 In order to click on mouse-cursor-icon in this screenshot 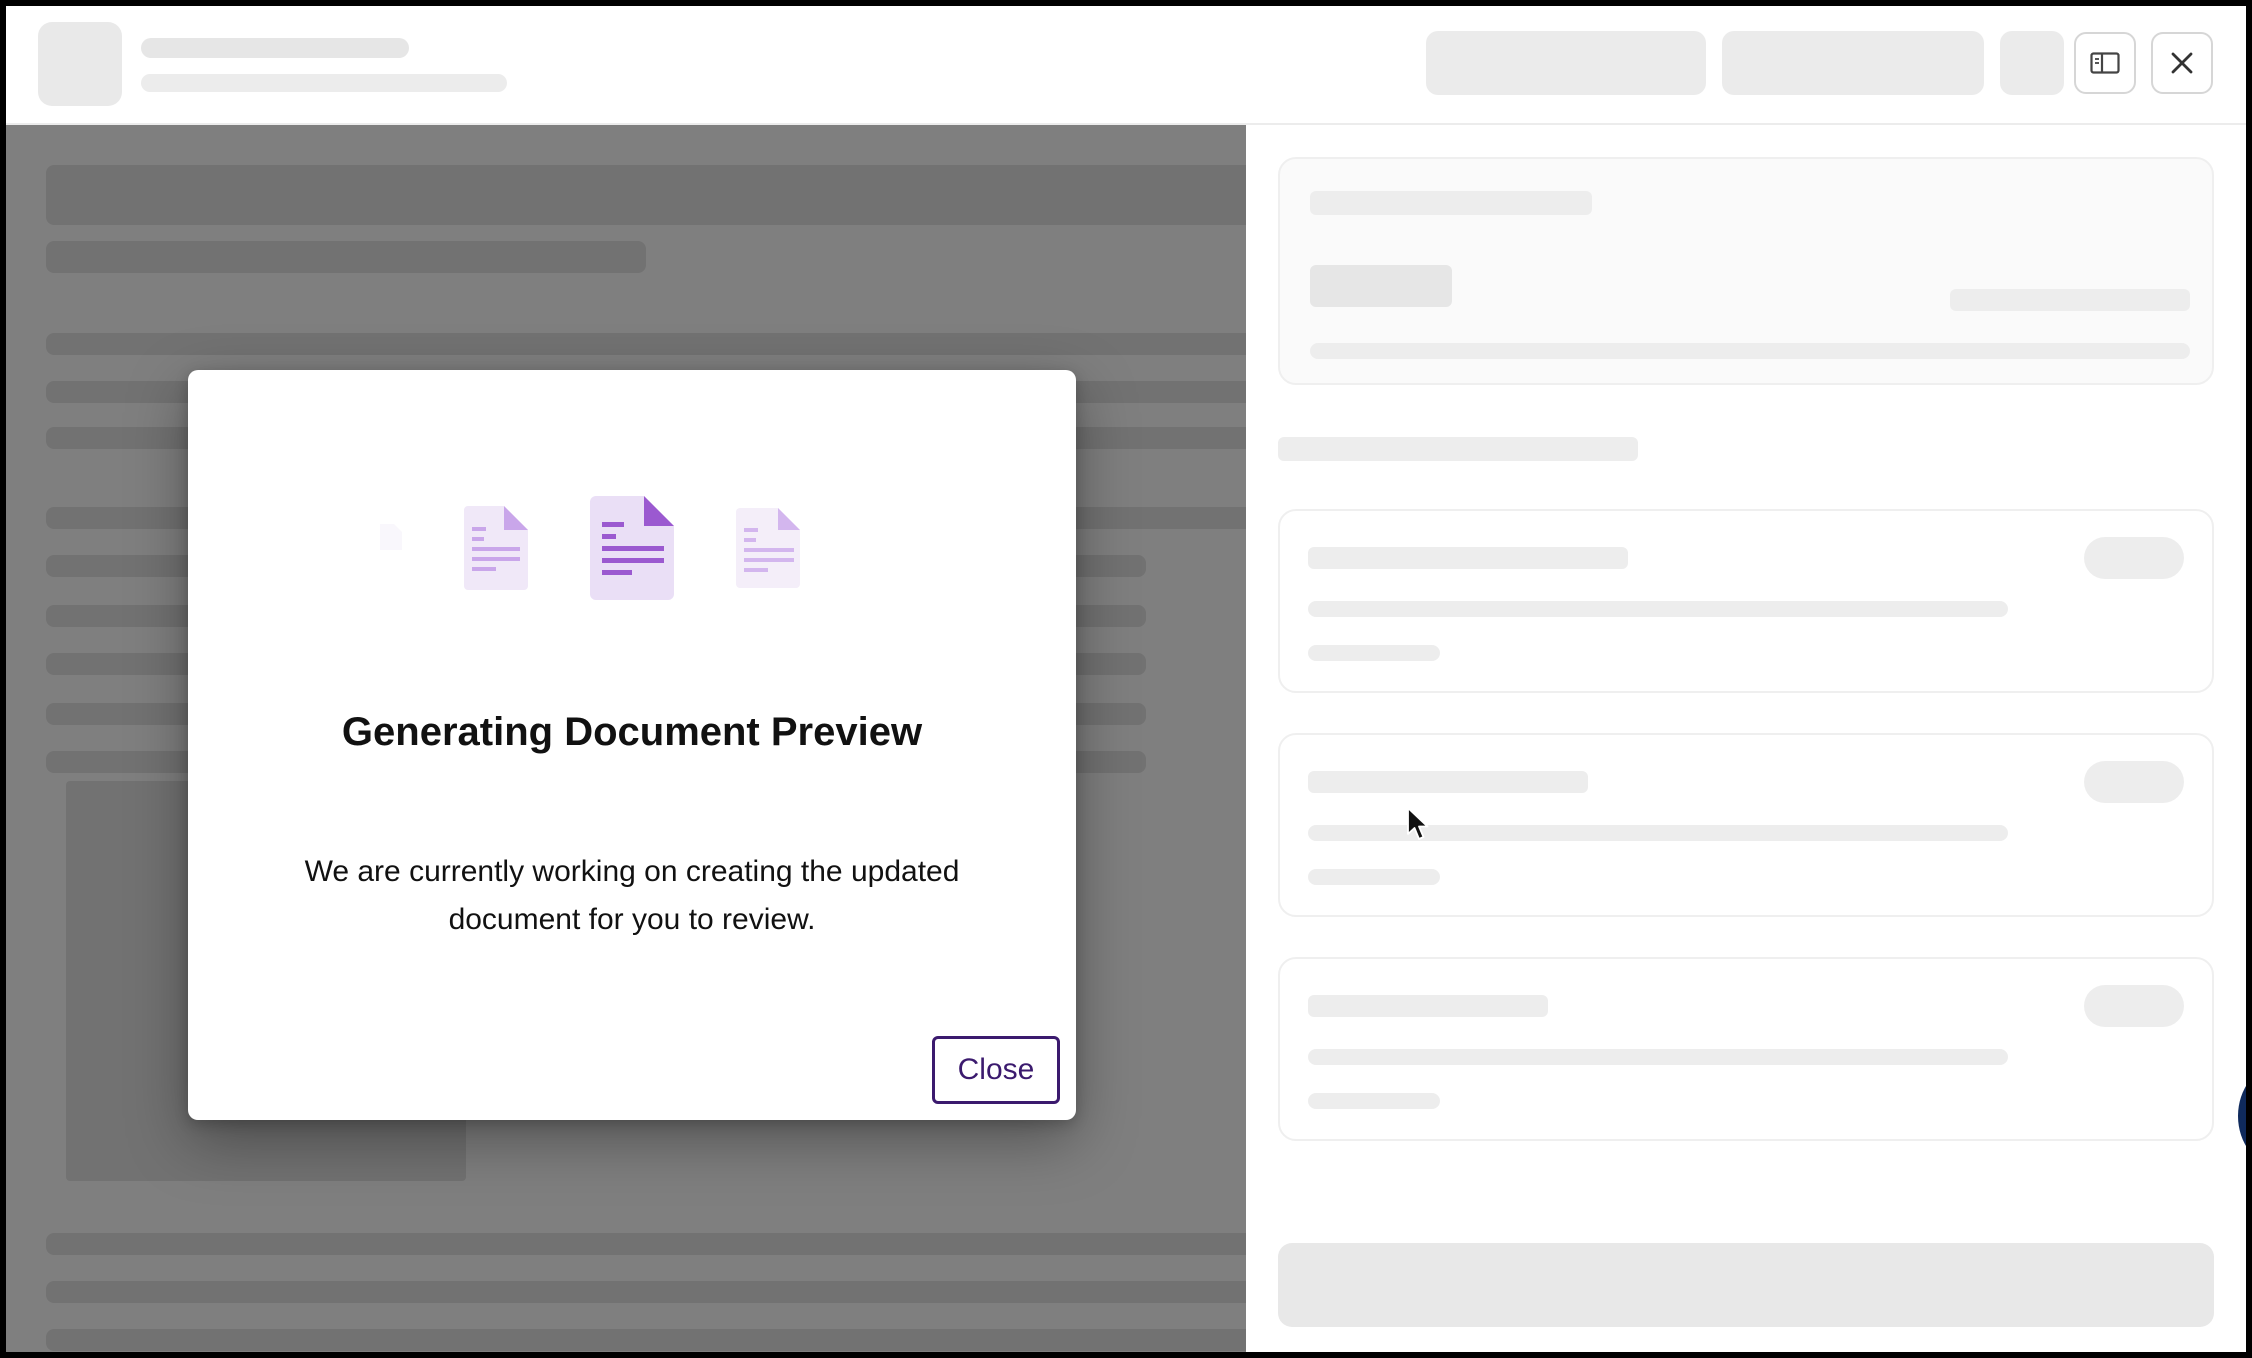, I will do `click(1418, 823)`.